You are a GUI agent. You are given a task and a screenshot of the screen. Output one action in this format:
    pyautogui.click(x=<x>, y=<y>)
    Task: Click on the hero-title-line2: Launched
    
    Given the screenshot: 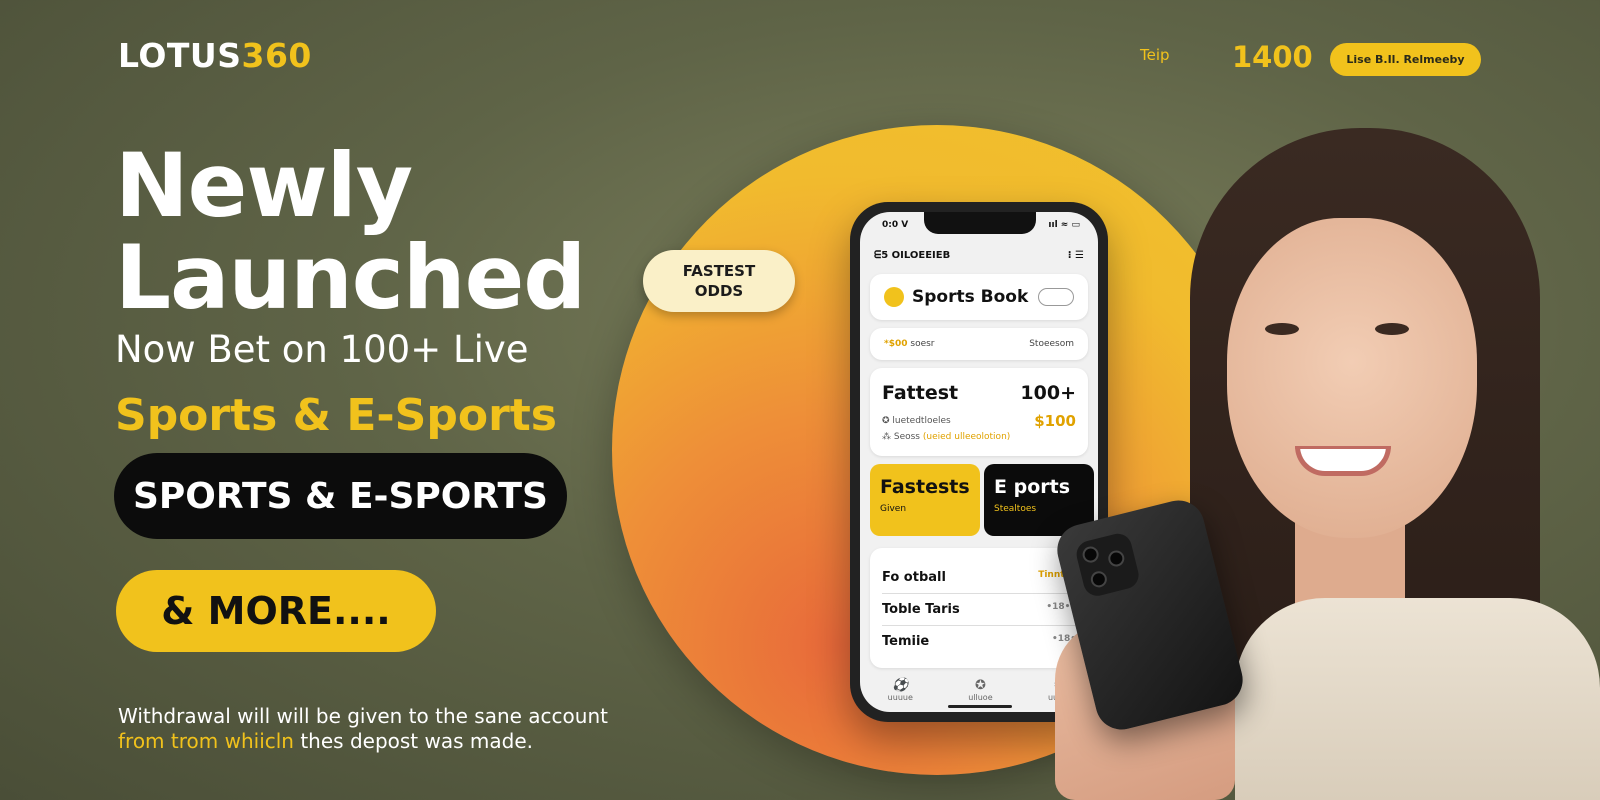 What is the action you would take?
    pyautogui.click(x=350, y=277)
    